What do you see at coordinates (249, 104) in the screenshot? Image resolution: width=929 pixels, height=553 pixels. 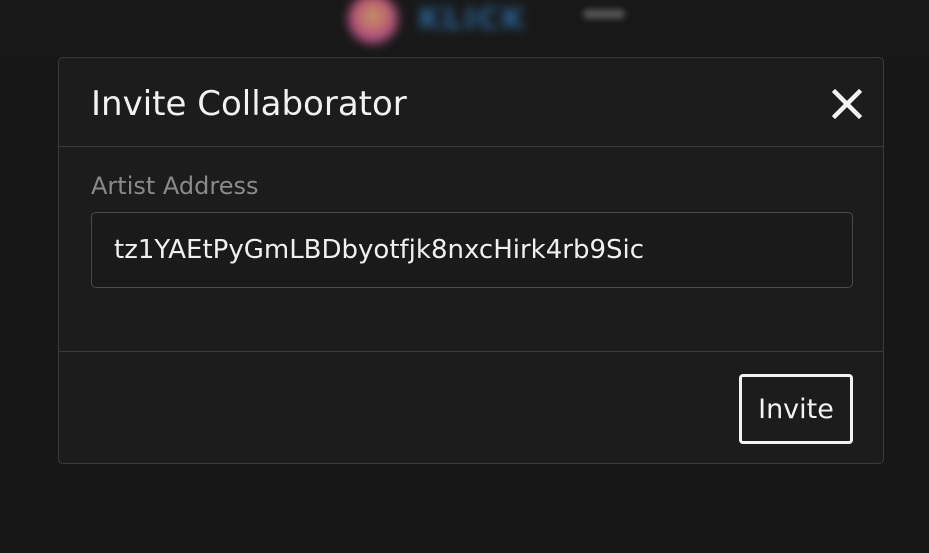 I see `modal-title: Invite Collaborator` at bounding box center [249, 104].